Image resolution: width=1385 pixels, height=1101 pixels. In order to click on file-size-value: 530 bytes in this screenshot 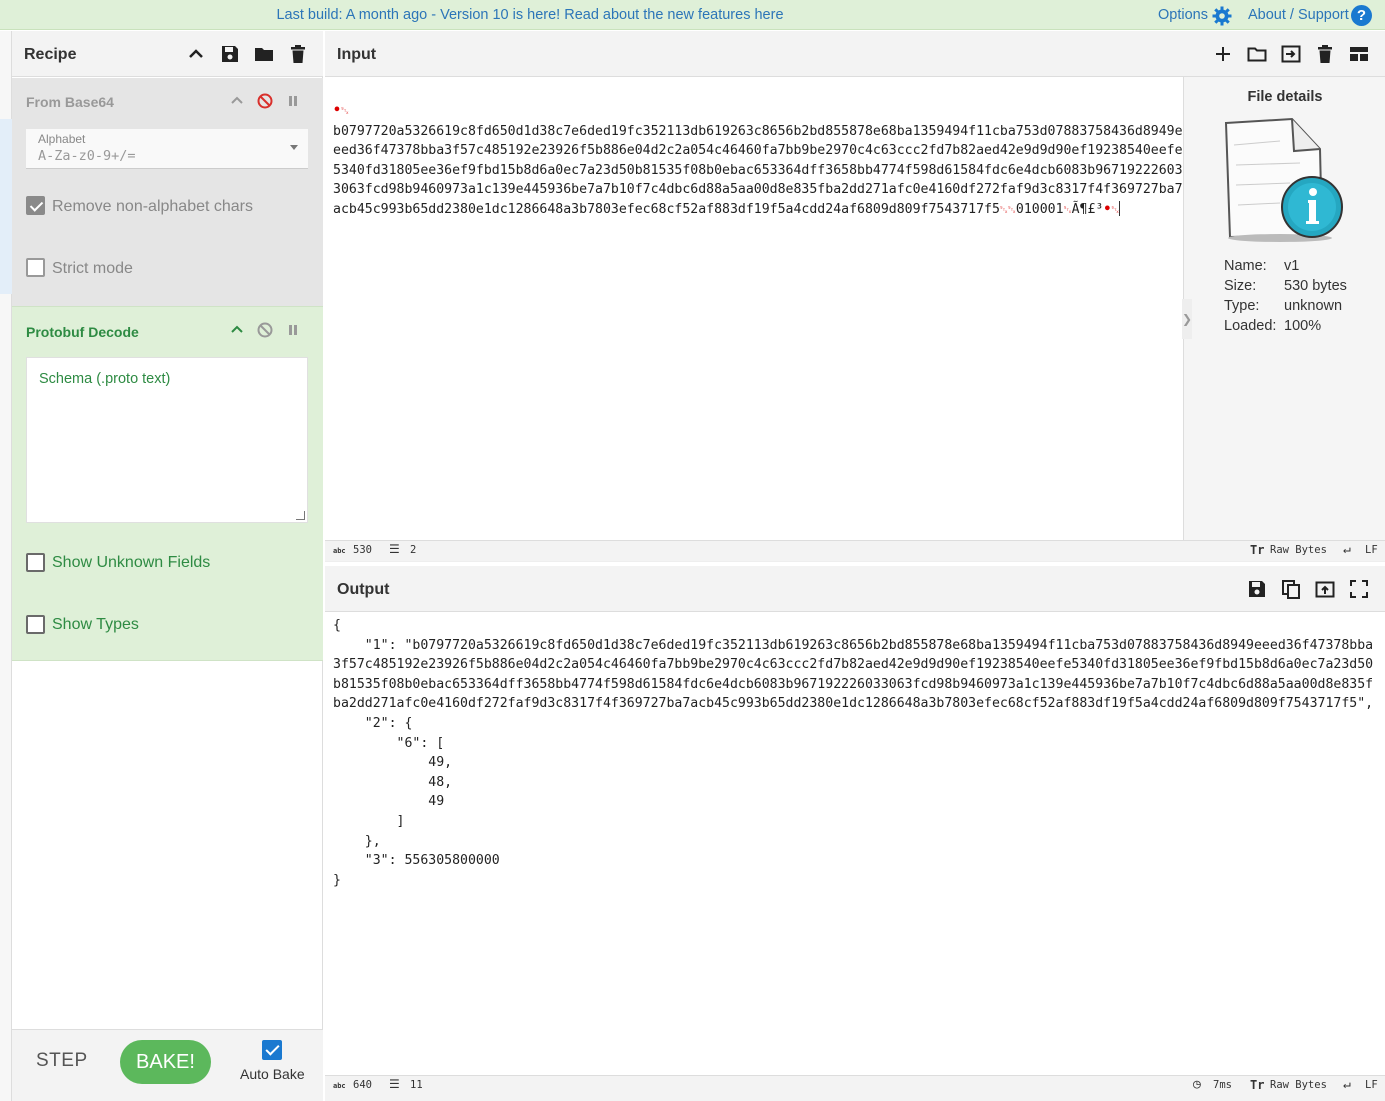, I will do `click(1315, 286)`.